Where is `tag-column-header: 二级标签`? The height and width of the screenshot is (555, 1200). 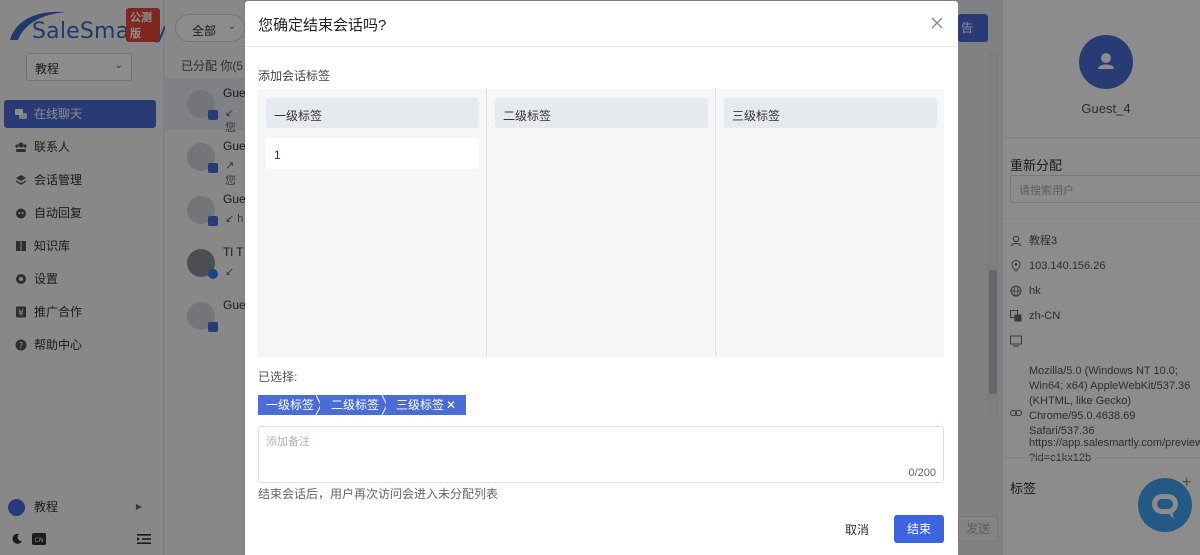 tag-column-header: 二级标签 is located at coordinates (601, 113).